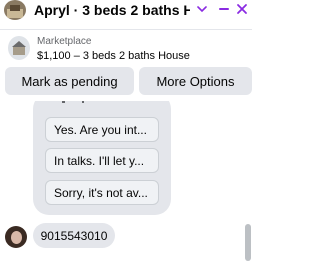  I want to click on house-thumbnail, so click(19, 48).